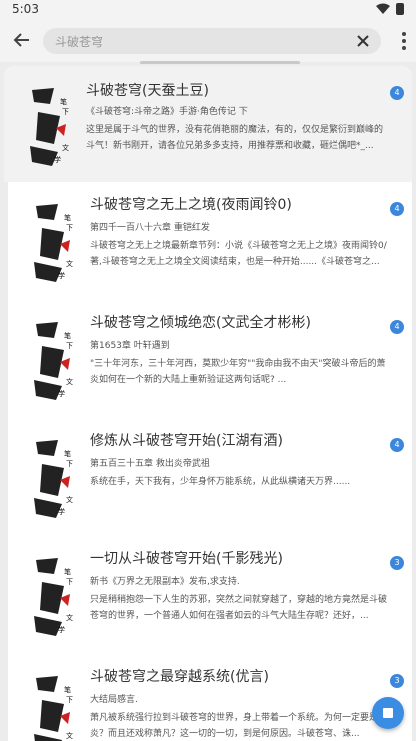  Describe the element at coordinates (208, 10) in the screenshot. I see `status-bar: 5:03` at that location.